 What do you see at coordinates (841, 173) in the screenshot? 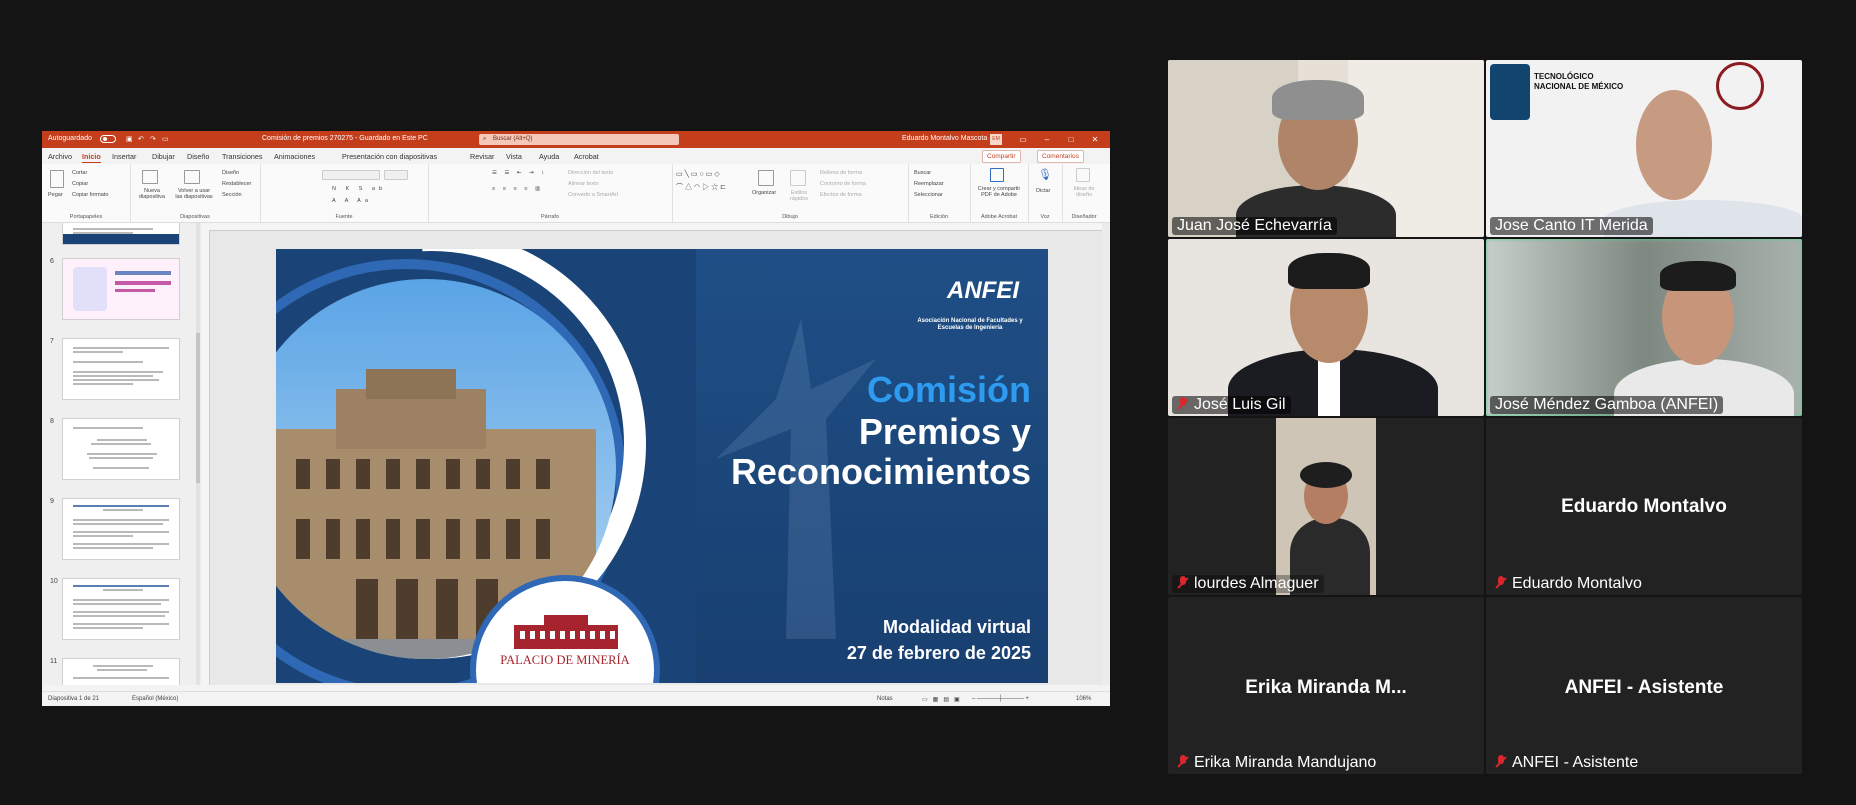
I see `shape-fill-button: Relleno de forma` at bounding box center [841, 173].